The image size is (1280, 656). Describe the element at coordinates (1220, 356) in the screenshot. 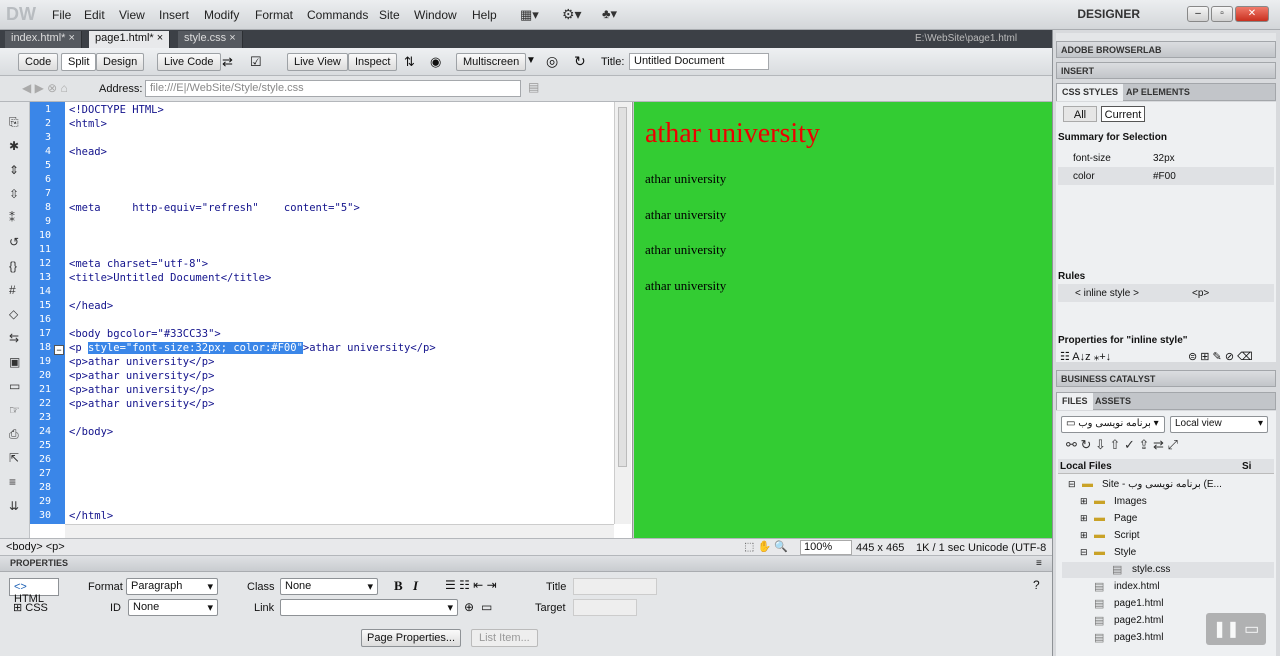

I see `css-action-icons: ⊜ ⊞ ✎ ⊘ ⌫` at that location.